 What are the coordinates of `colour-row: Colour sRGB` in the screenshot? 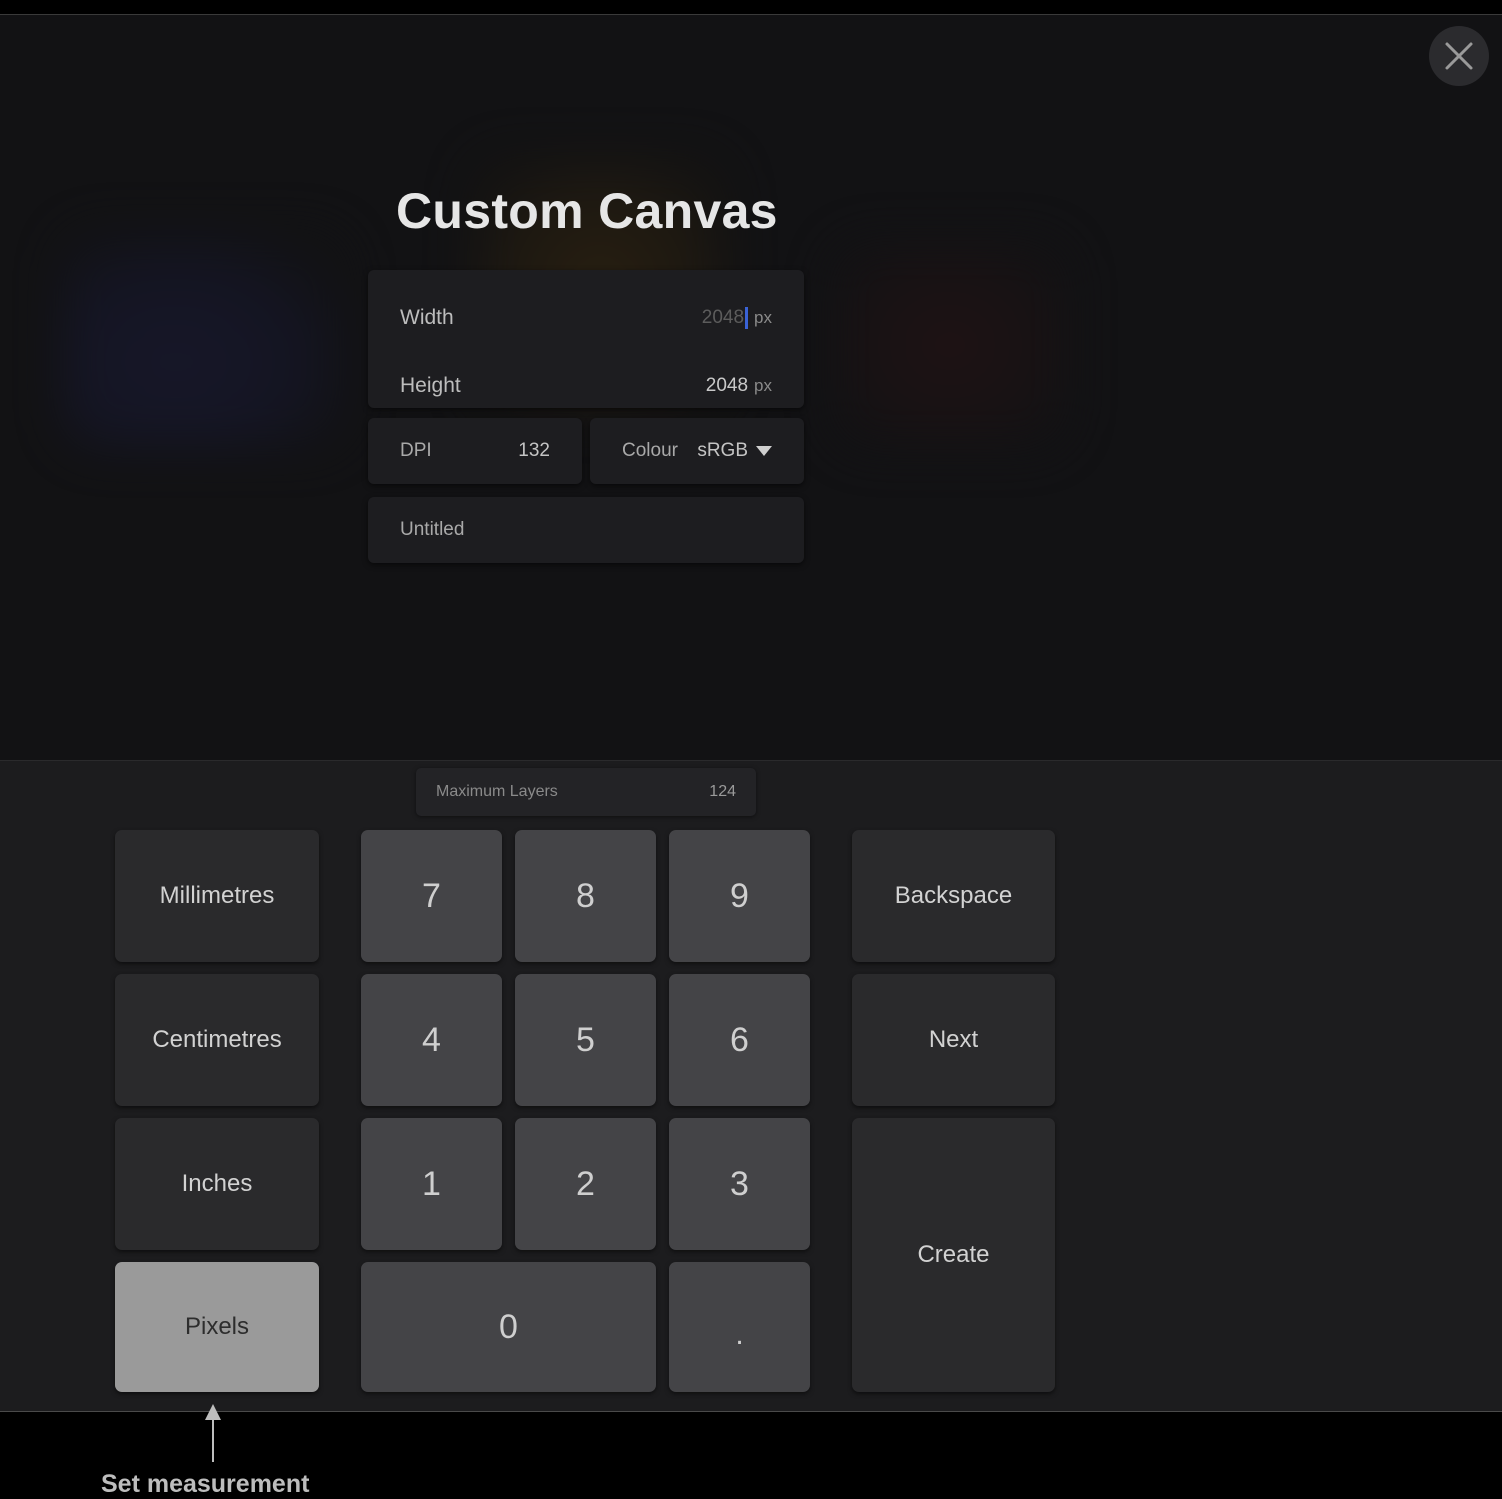 It's located at (697, 451).